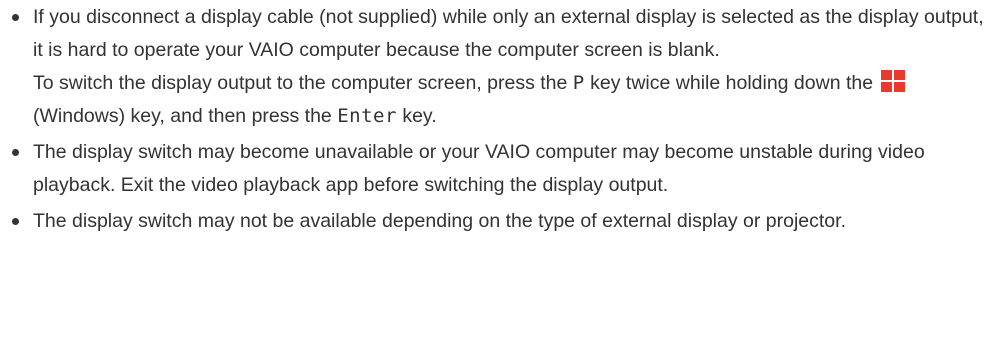  What do you see at coordinates (367, 116) in the screenshot?
I see `key-enter: Enter` at bounding box center [367, 116].